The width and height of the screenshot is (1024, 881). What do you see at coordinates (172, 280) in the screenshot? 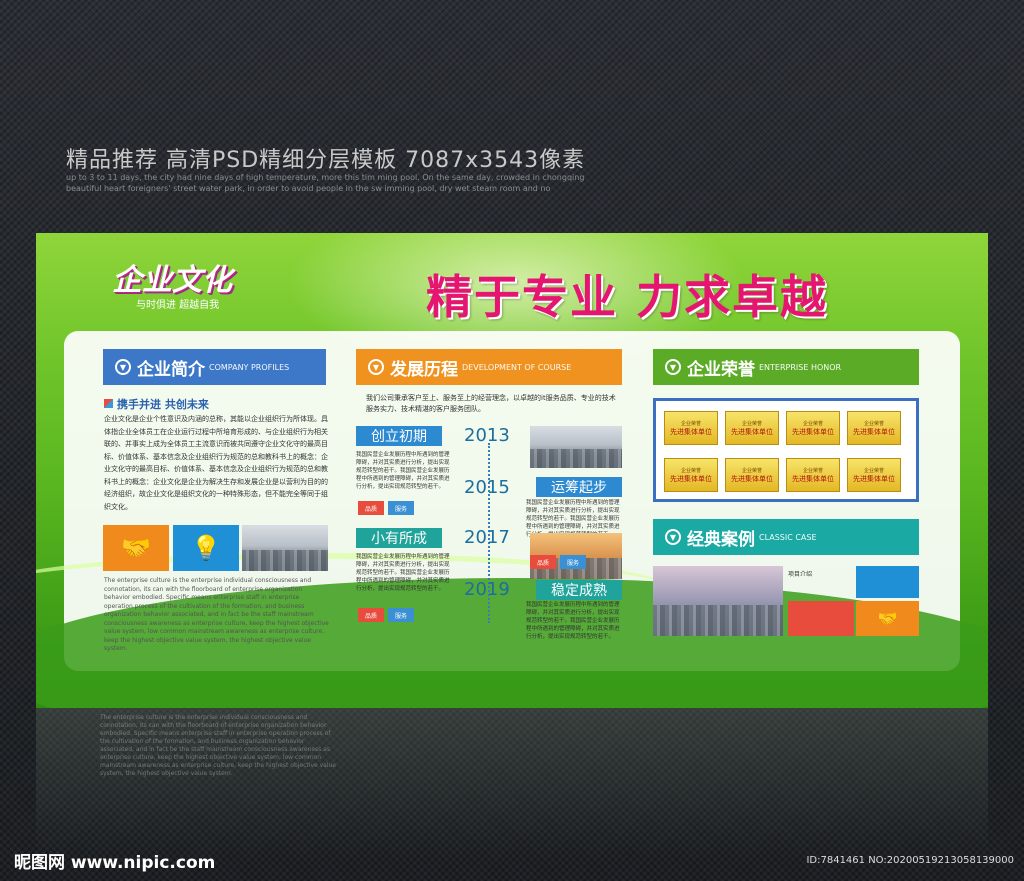
I see `board-logo: 企业文化` at bounding box center [172, 280].